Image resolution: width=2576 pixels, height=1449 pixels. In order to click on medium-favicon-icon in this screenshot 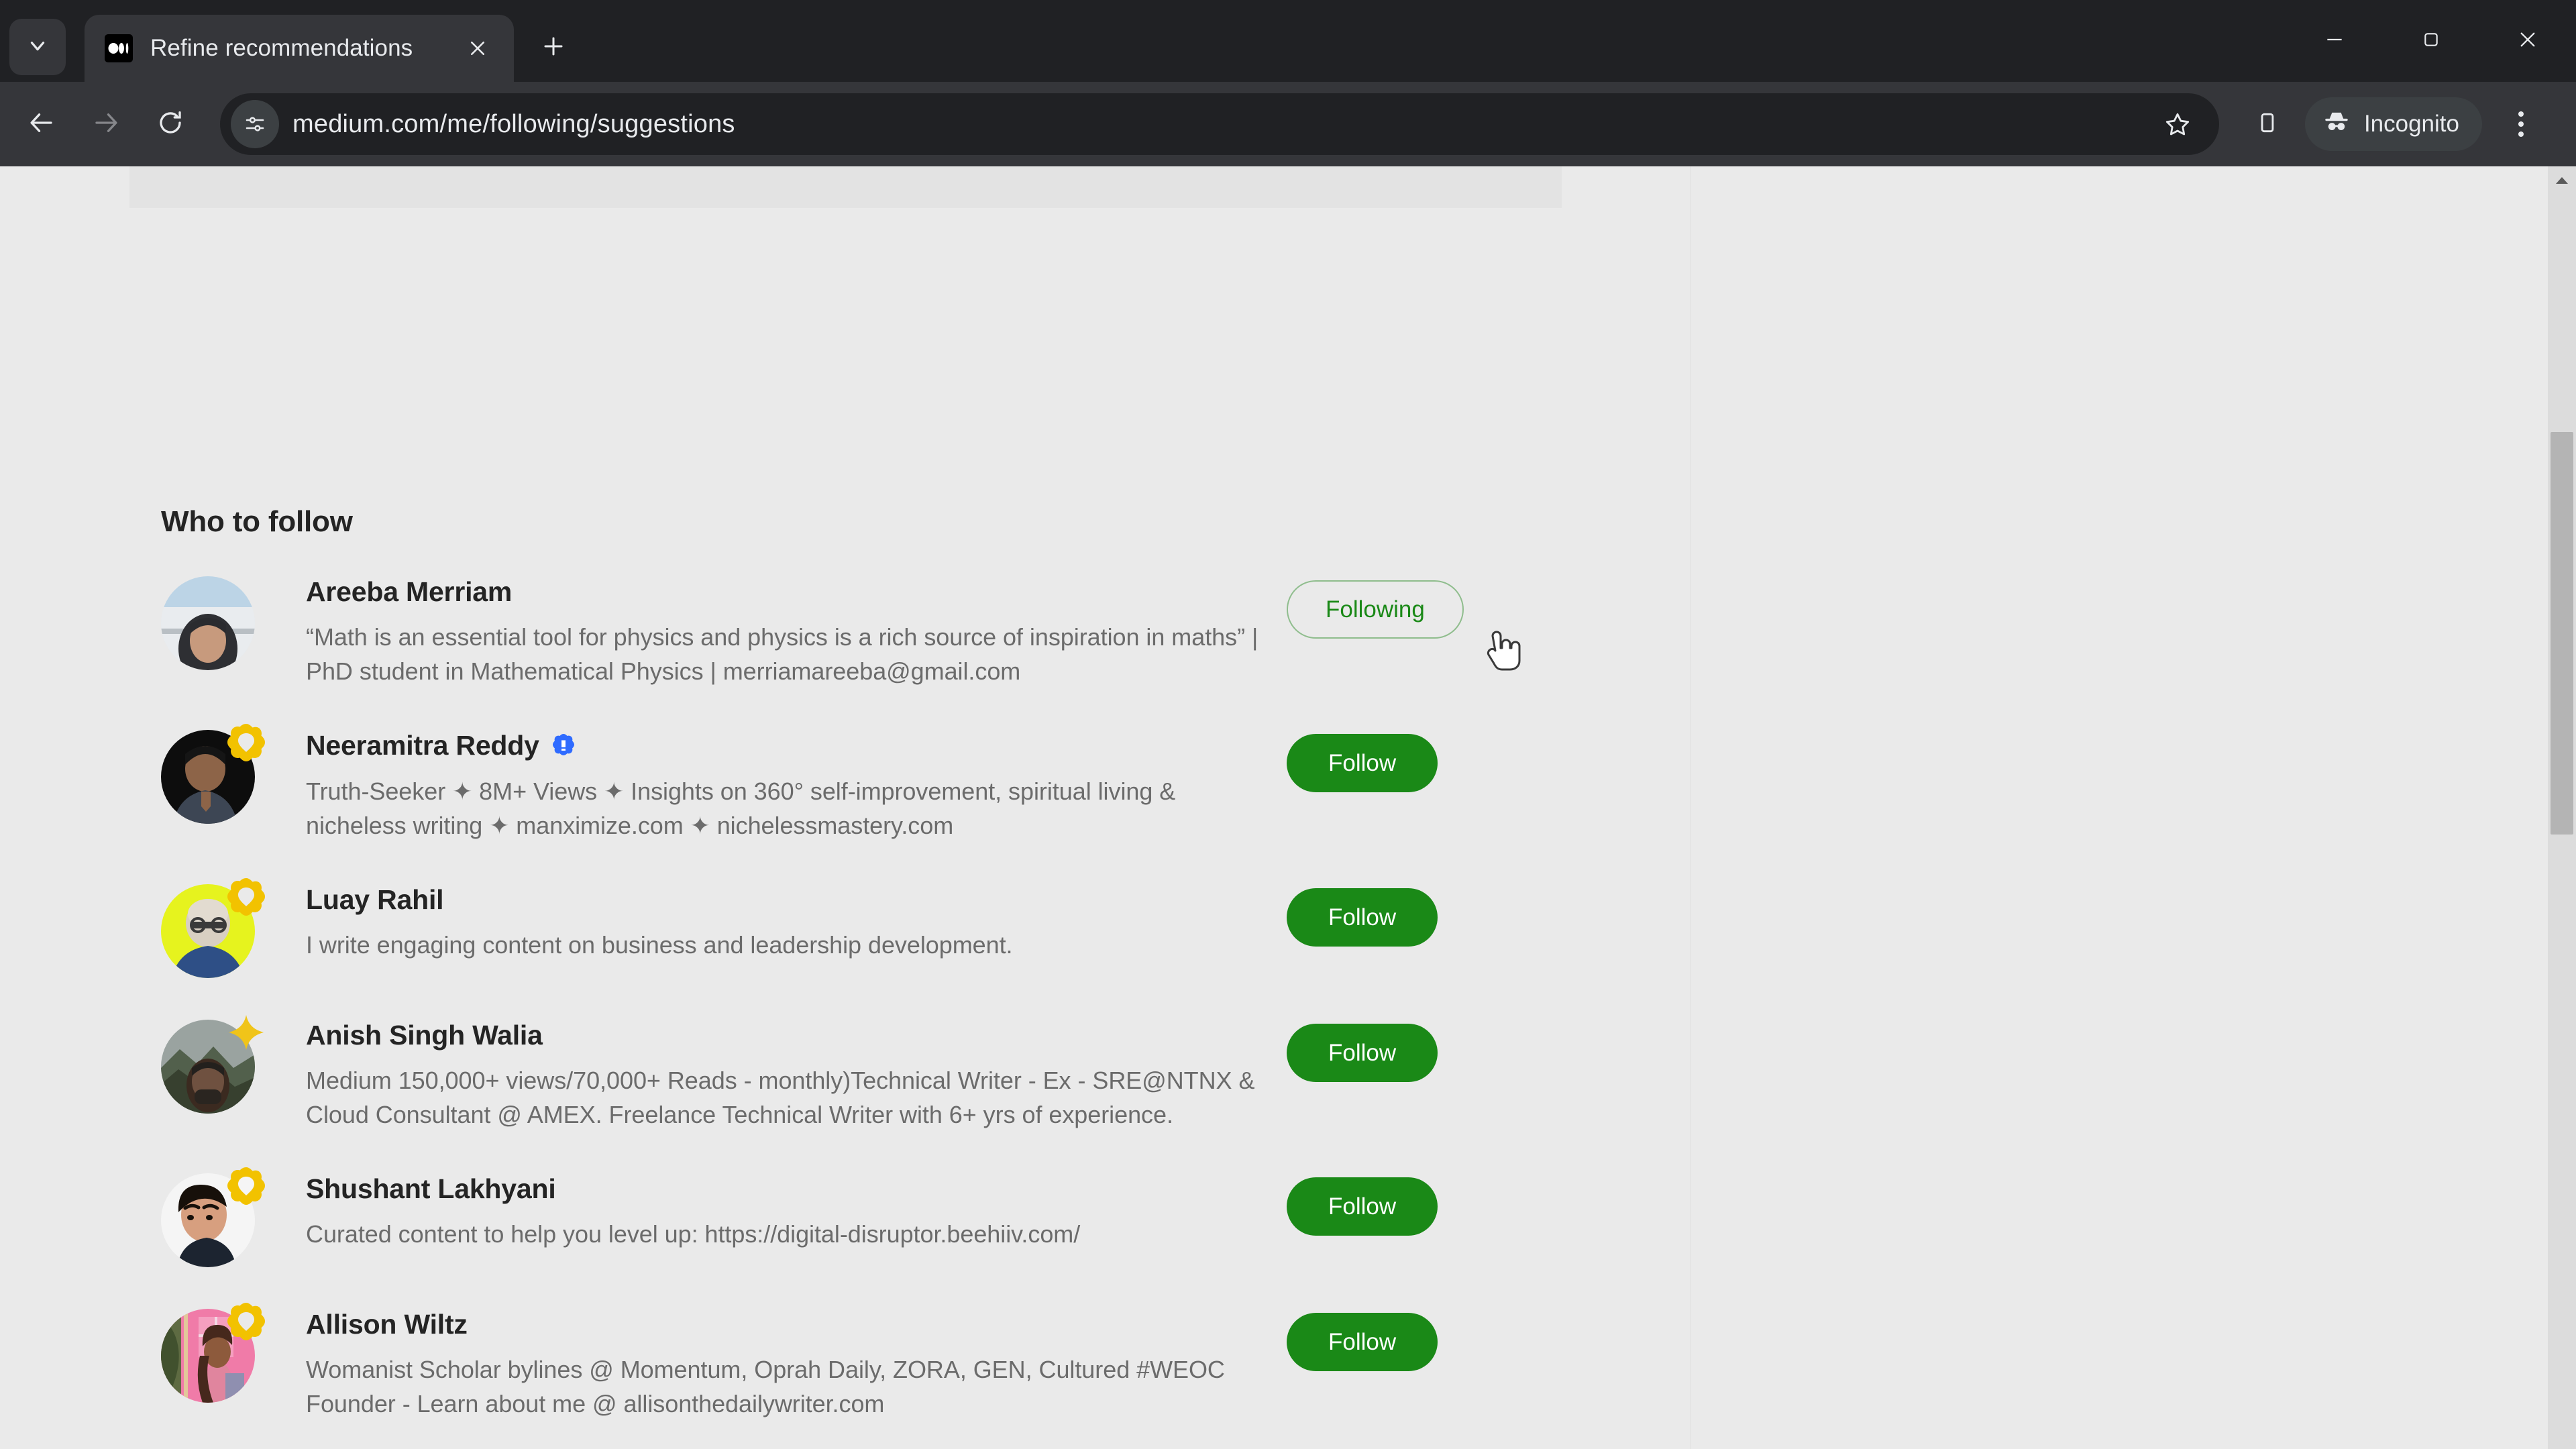, I will do `click(119, 48)`.